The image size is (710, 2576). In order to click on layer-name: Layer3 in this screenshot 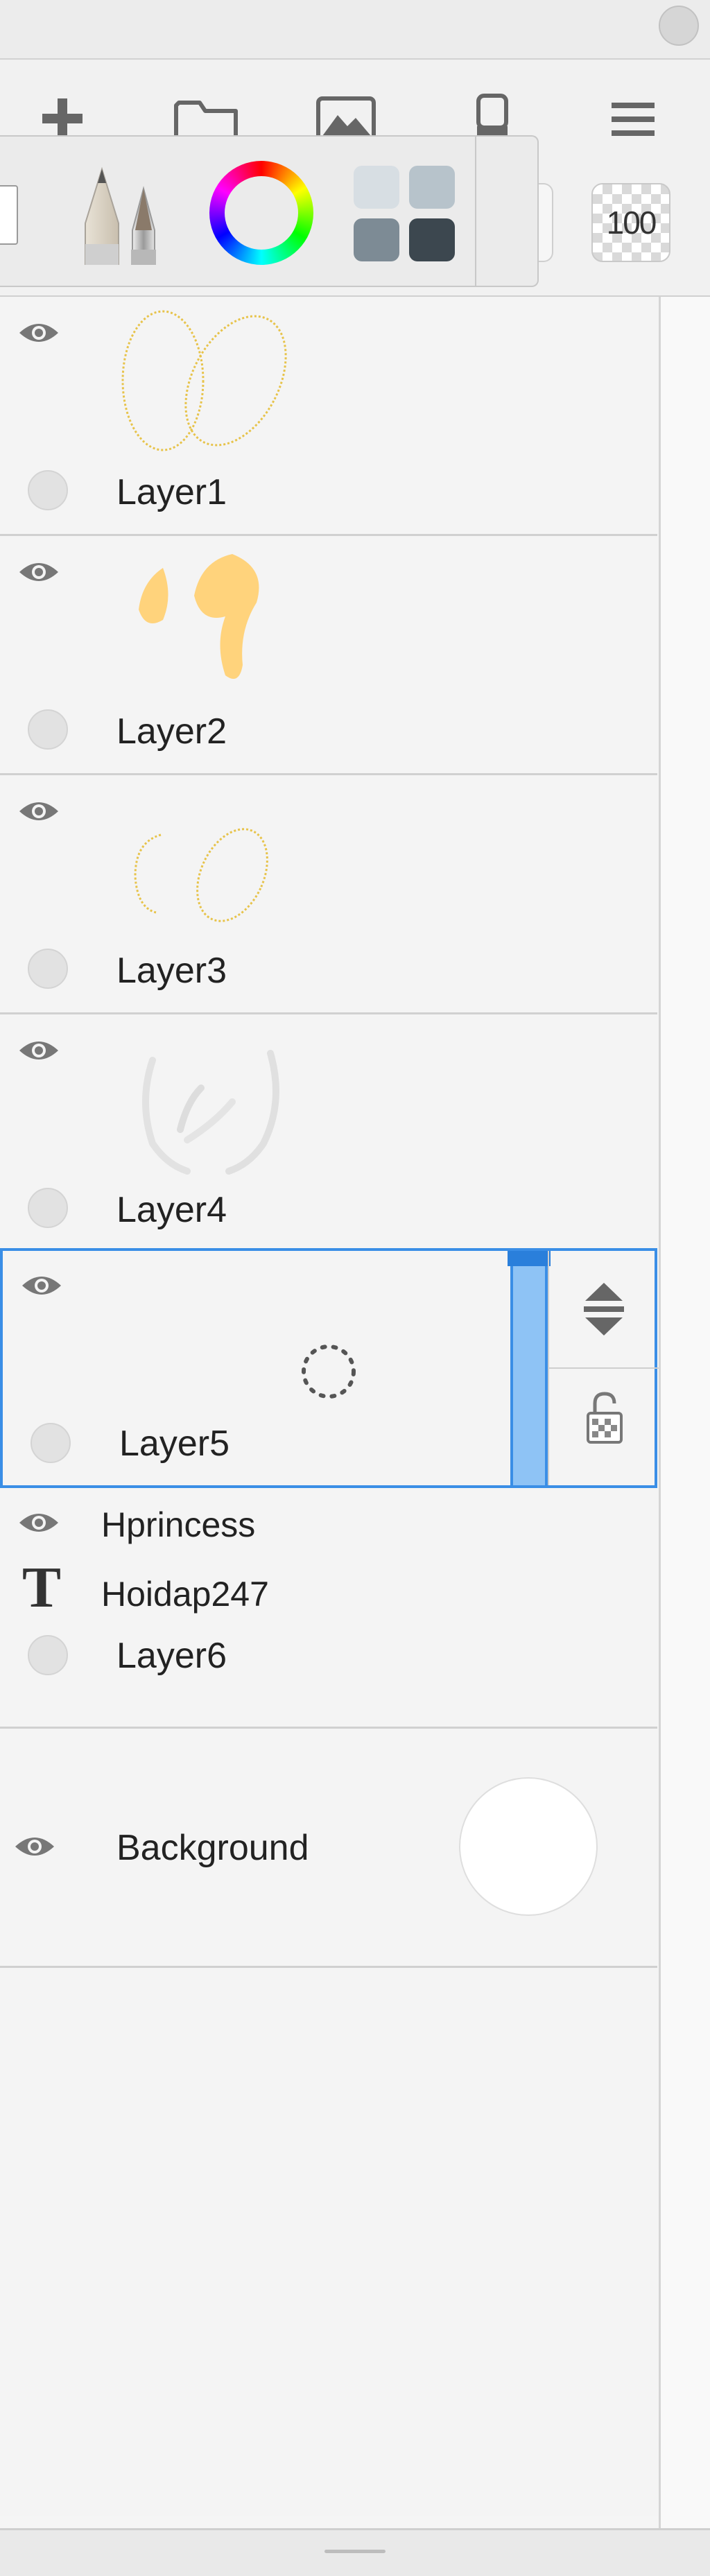, I will do `click(171, 971)`.